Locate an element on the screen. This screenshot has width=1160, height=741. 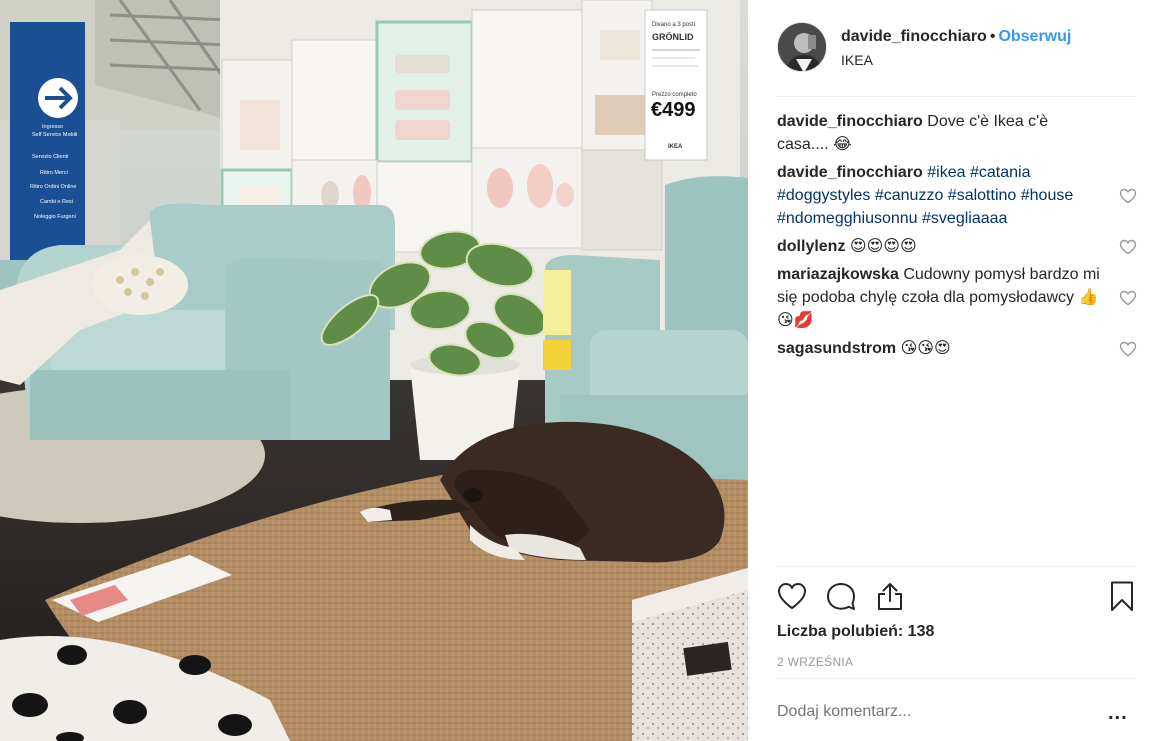
sign-line-6: Cambi e Resi is located at coordinates (56, 202).